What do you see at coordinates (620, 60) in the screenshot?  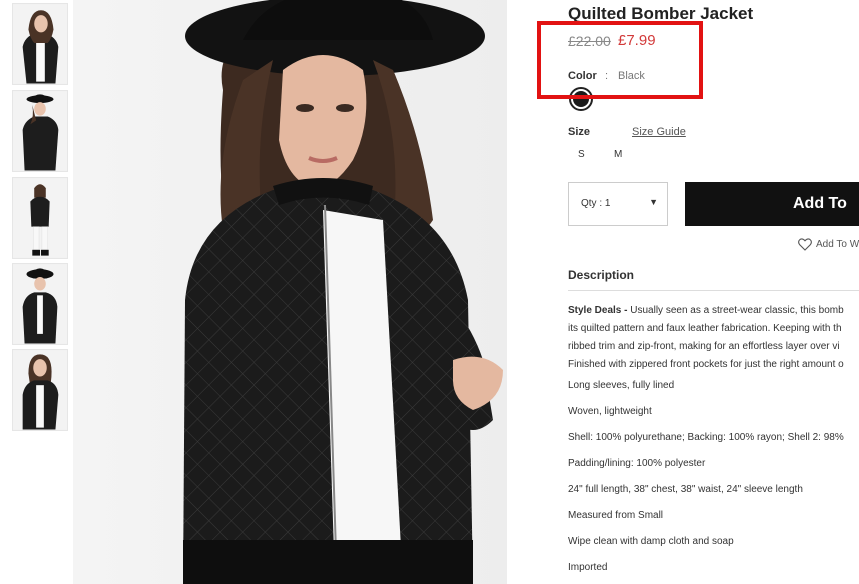 I see `highlight-box` at bounding box center [620, 60].